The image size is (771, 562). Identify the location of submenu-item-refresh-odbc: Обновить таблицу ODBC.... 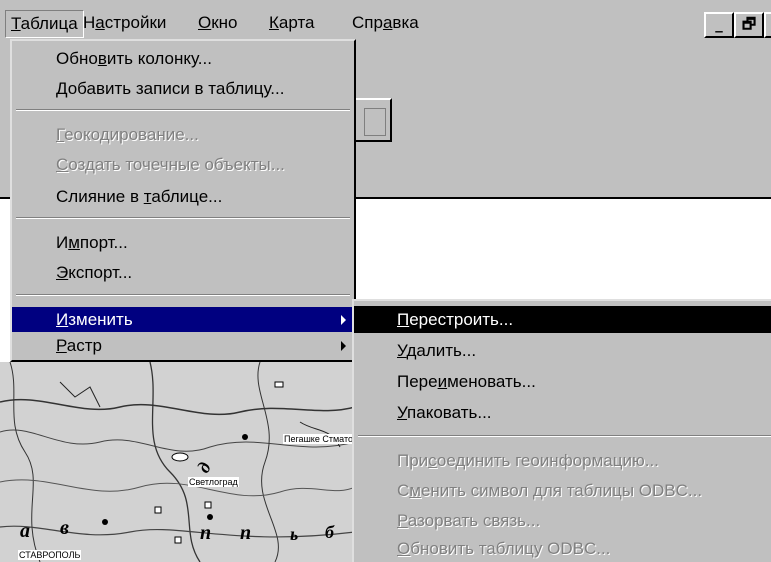
(504, 548).